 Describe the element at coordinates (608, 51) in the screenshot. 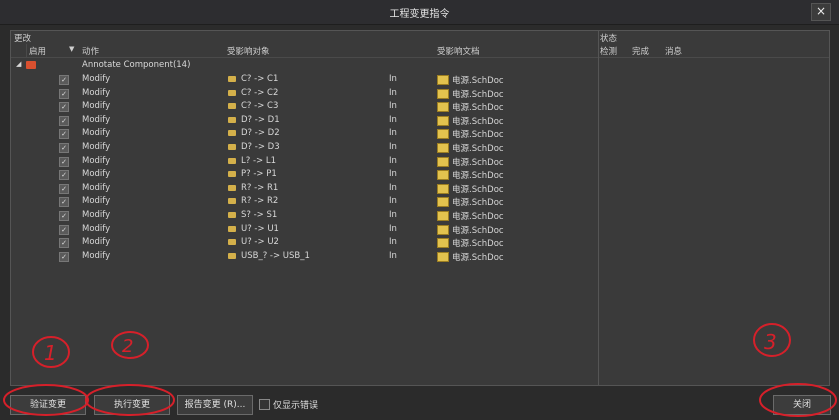

I see `header-check: 检测` at that location.